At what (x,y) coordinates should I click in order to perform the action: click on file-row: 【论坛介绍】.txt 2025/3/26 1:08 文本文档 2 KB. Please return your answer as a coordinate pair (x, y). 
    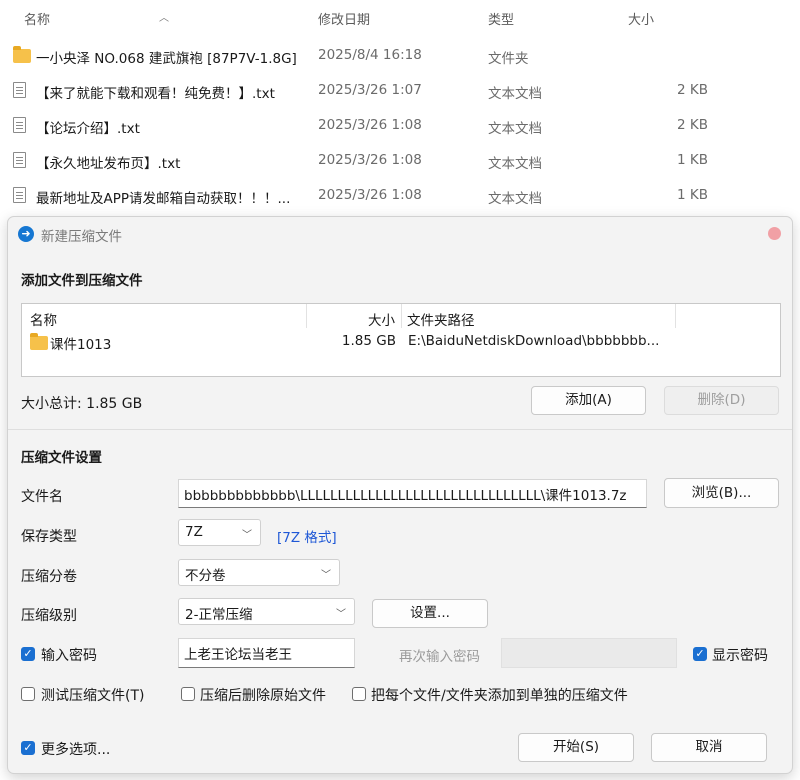
    Looking at the image, I should click on (400, 125).